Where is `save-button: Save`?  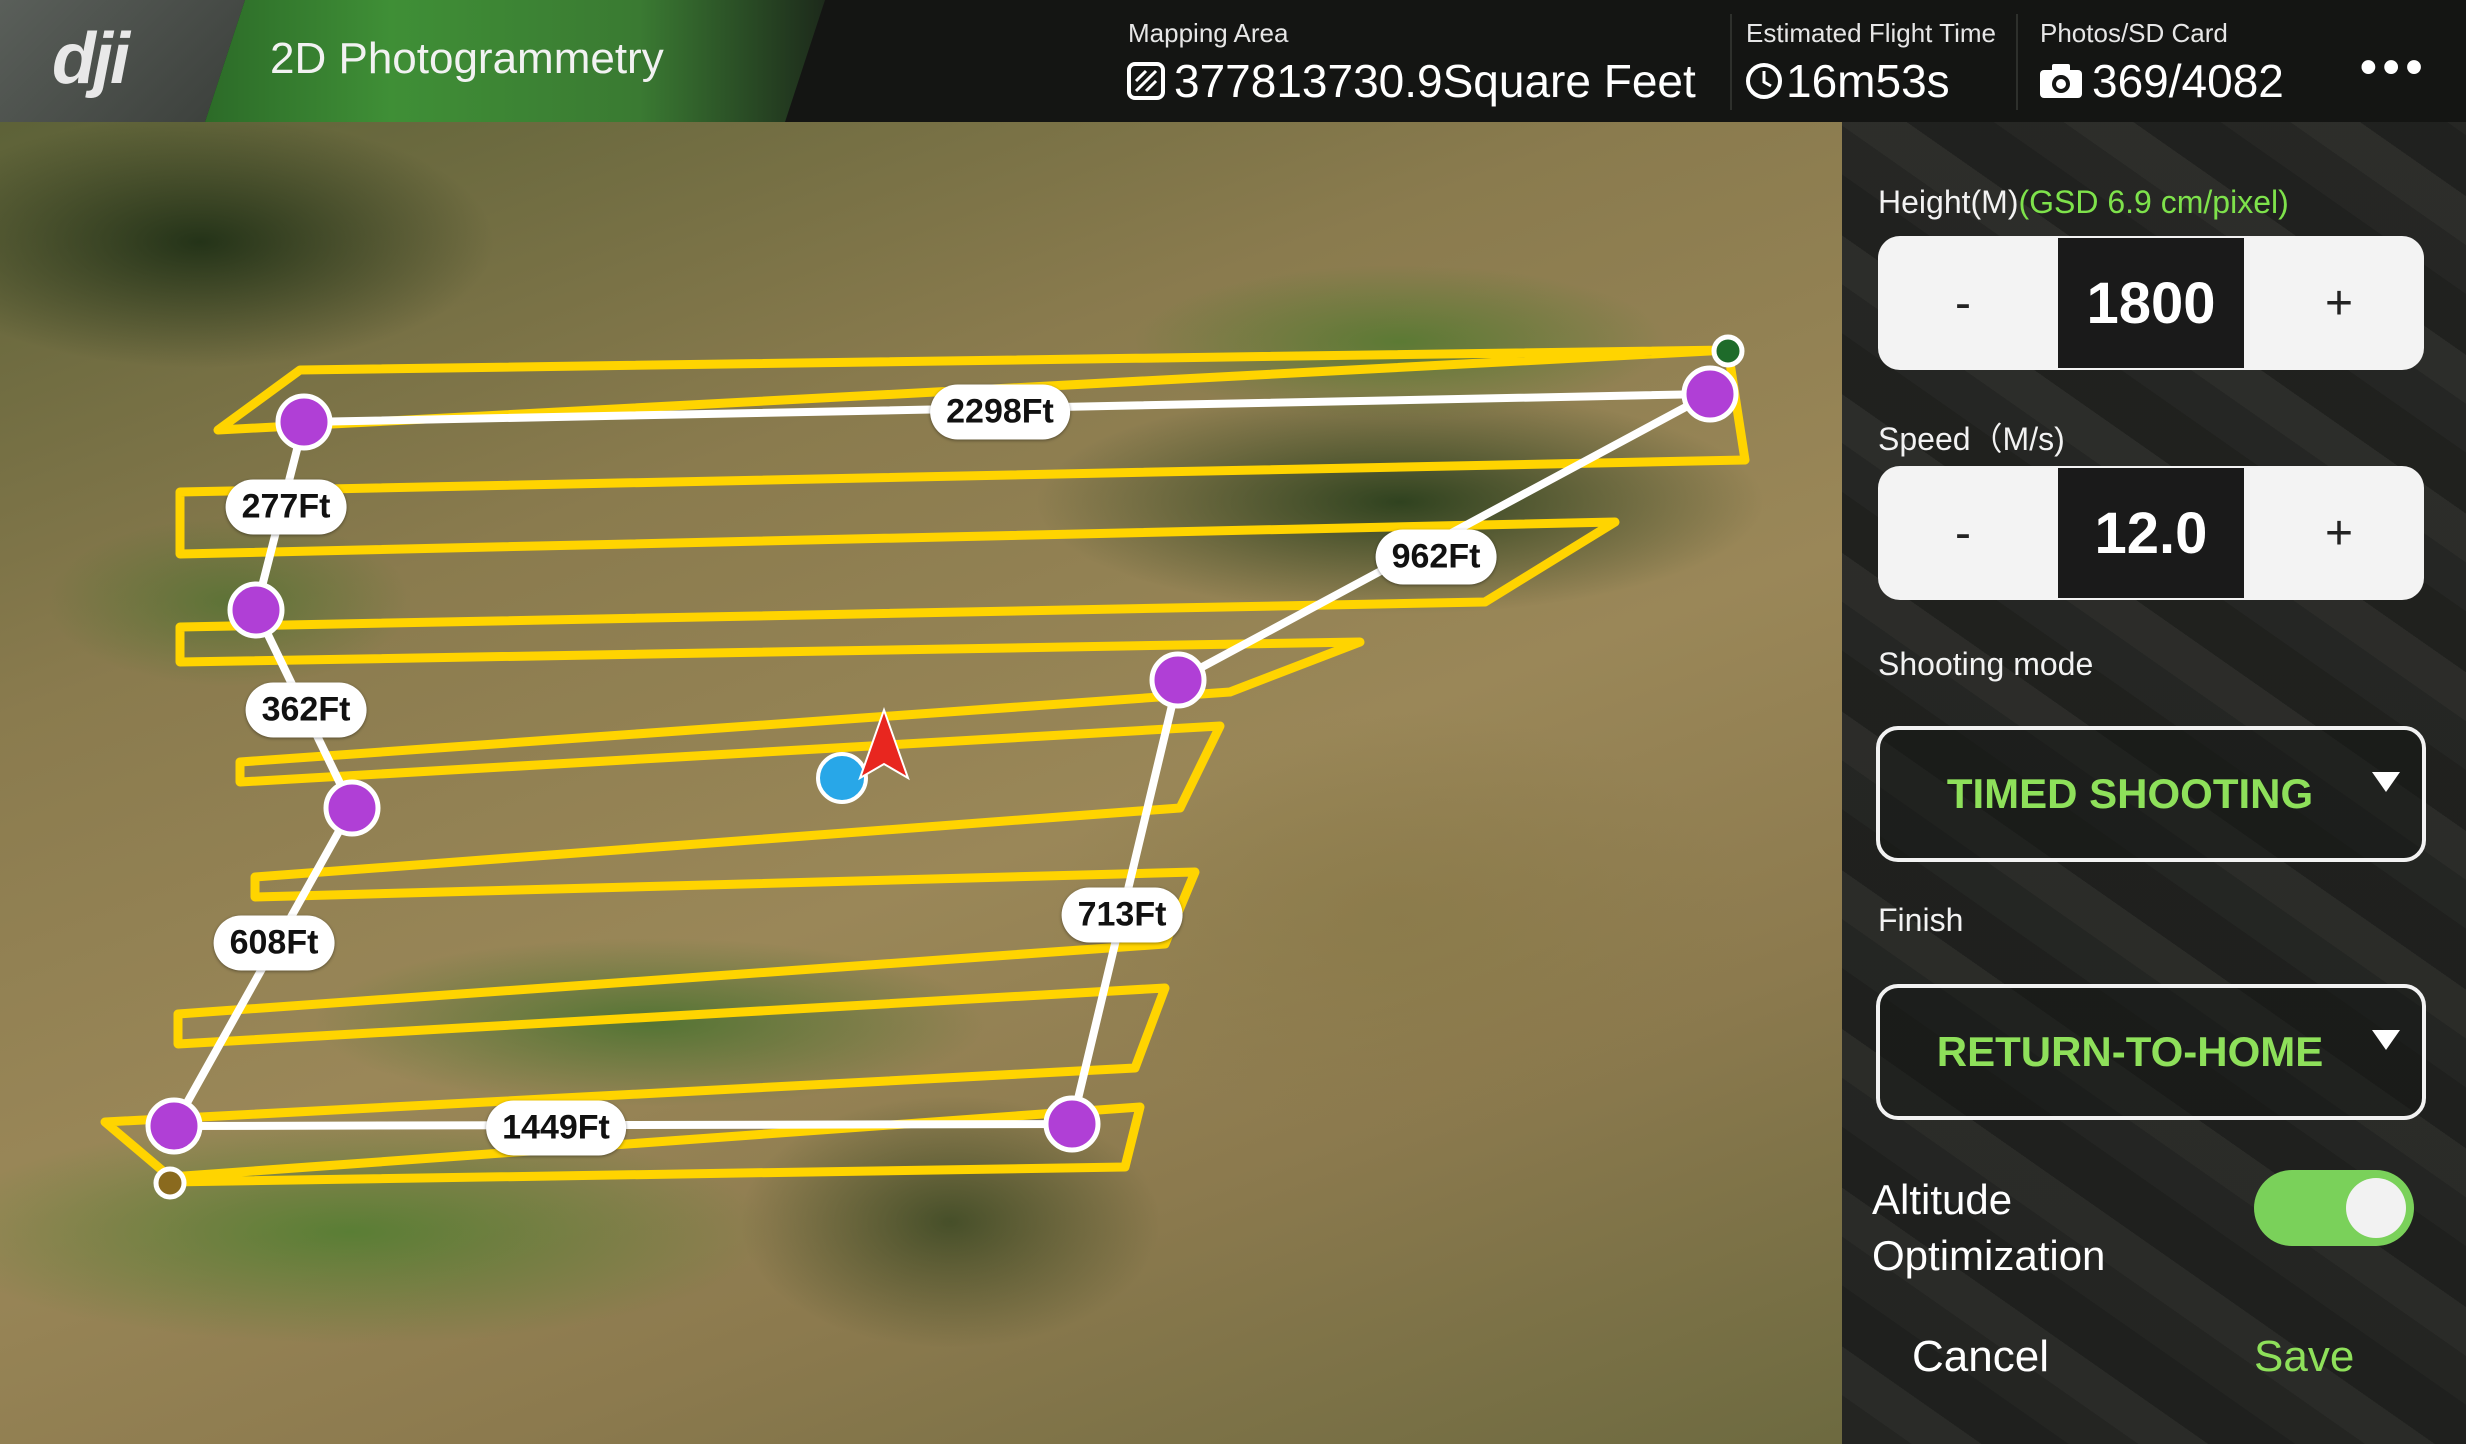 save-button: Save is located at coordinates (2304, 1357).